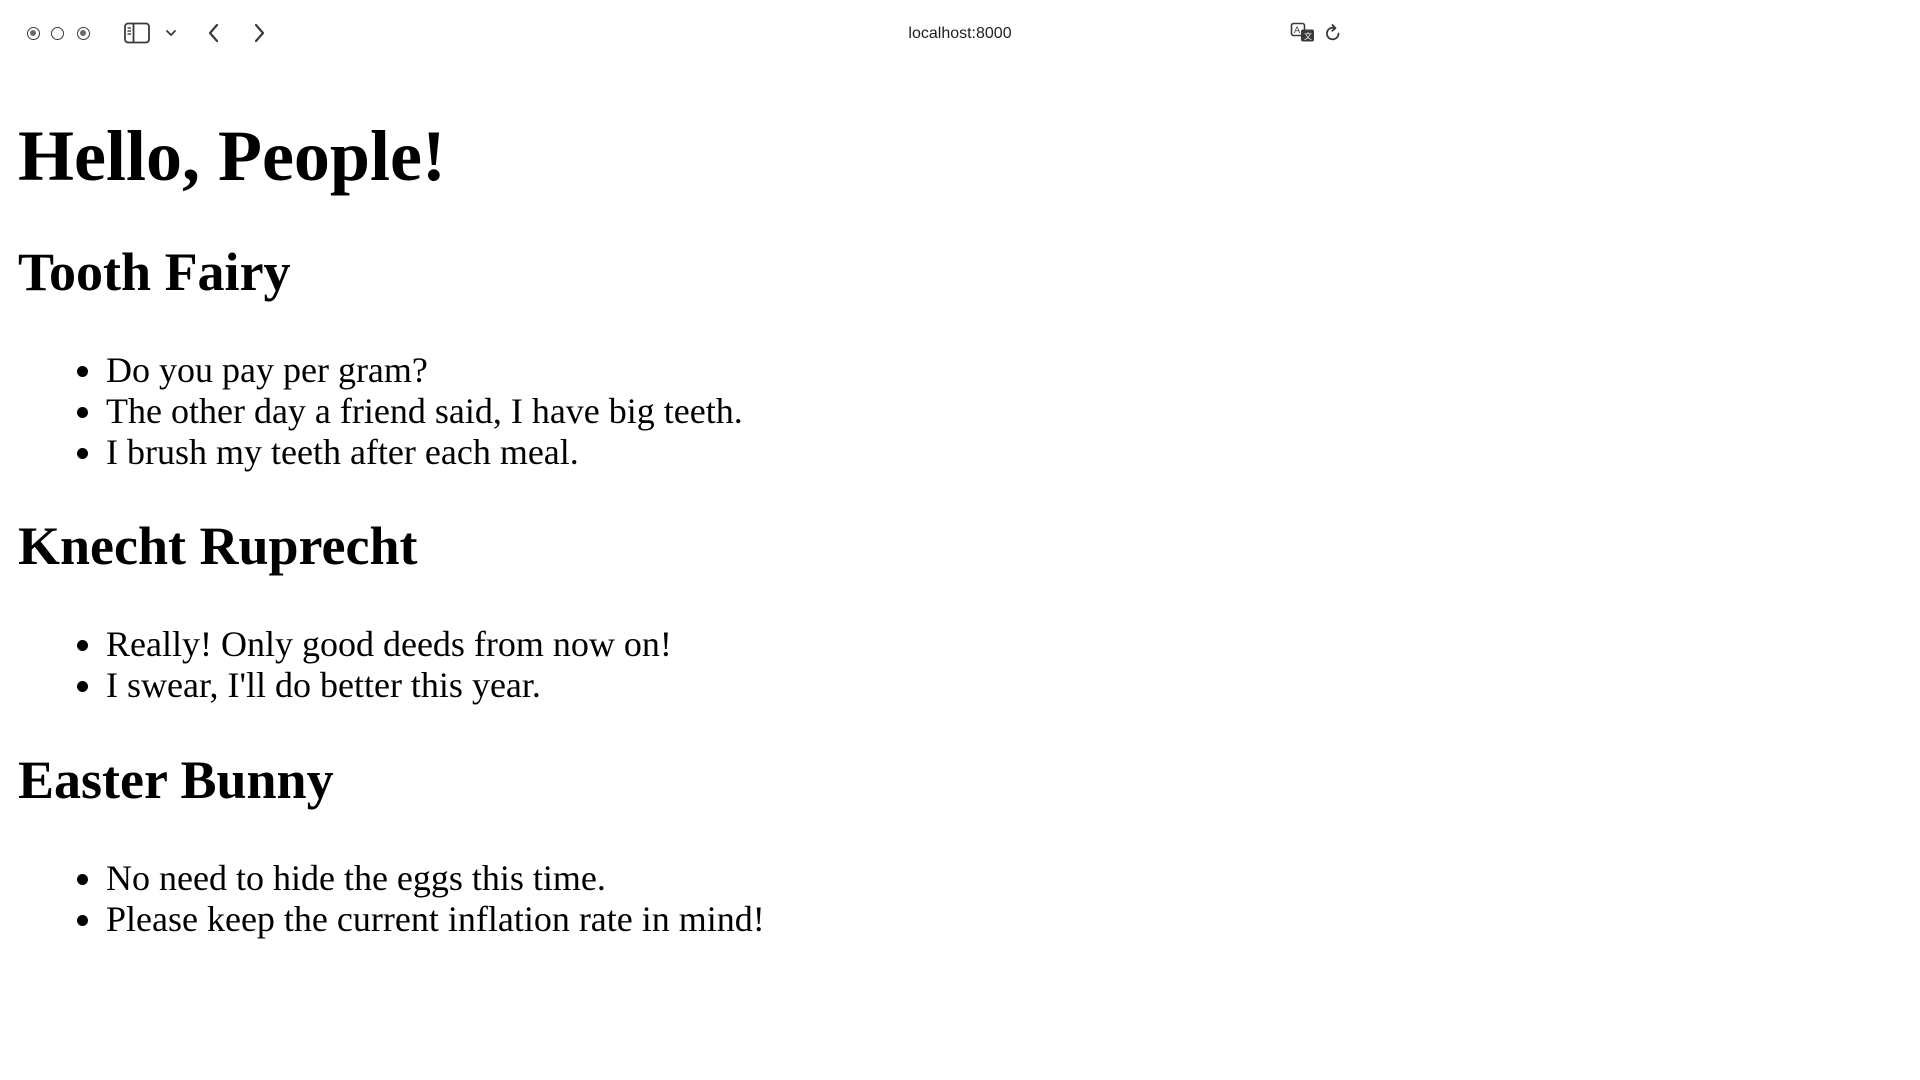  I want to click on address-bar: localhost:8000, so click(960, 34).